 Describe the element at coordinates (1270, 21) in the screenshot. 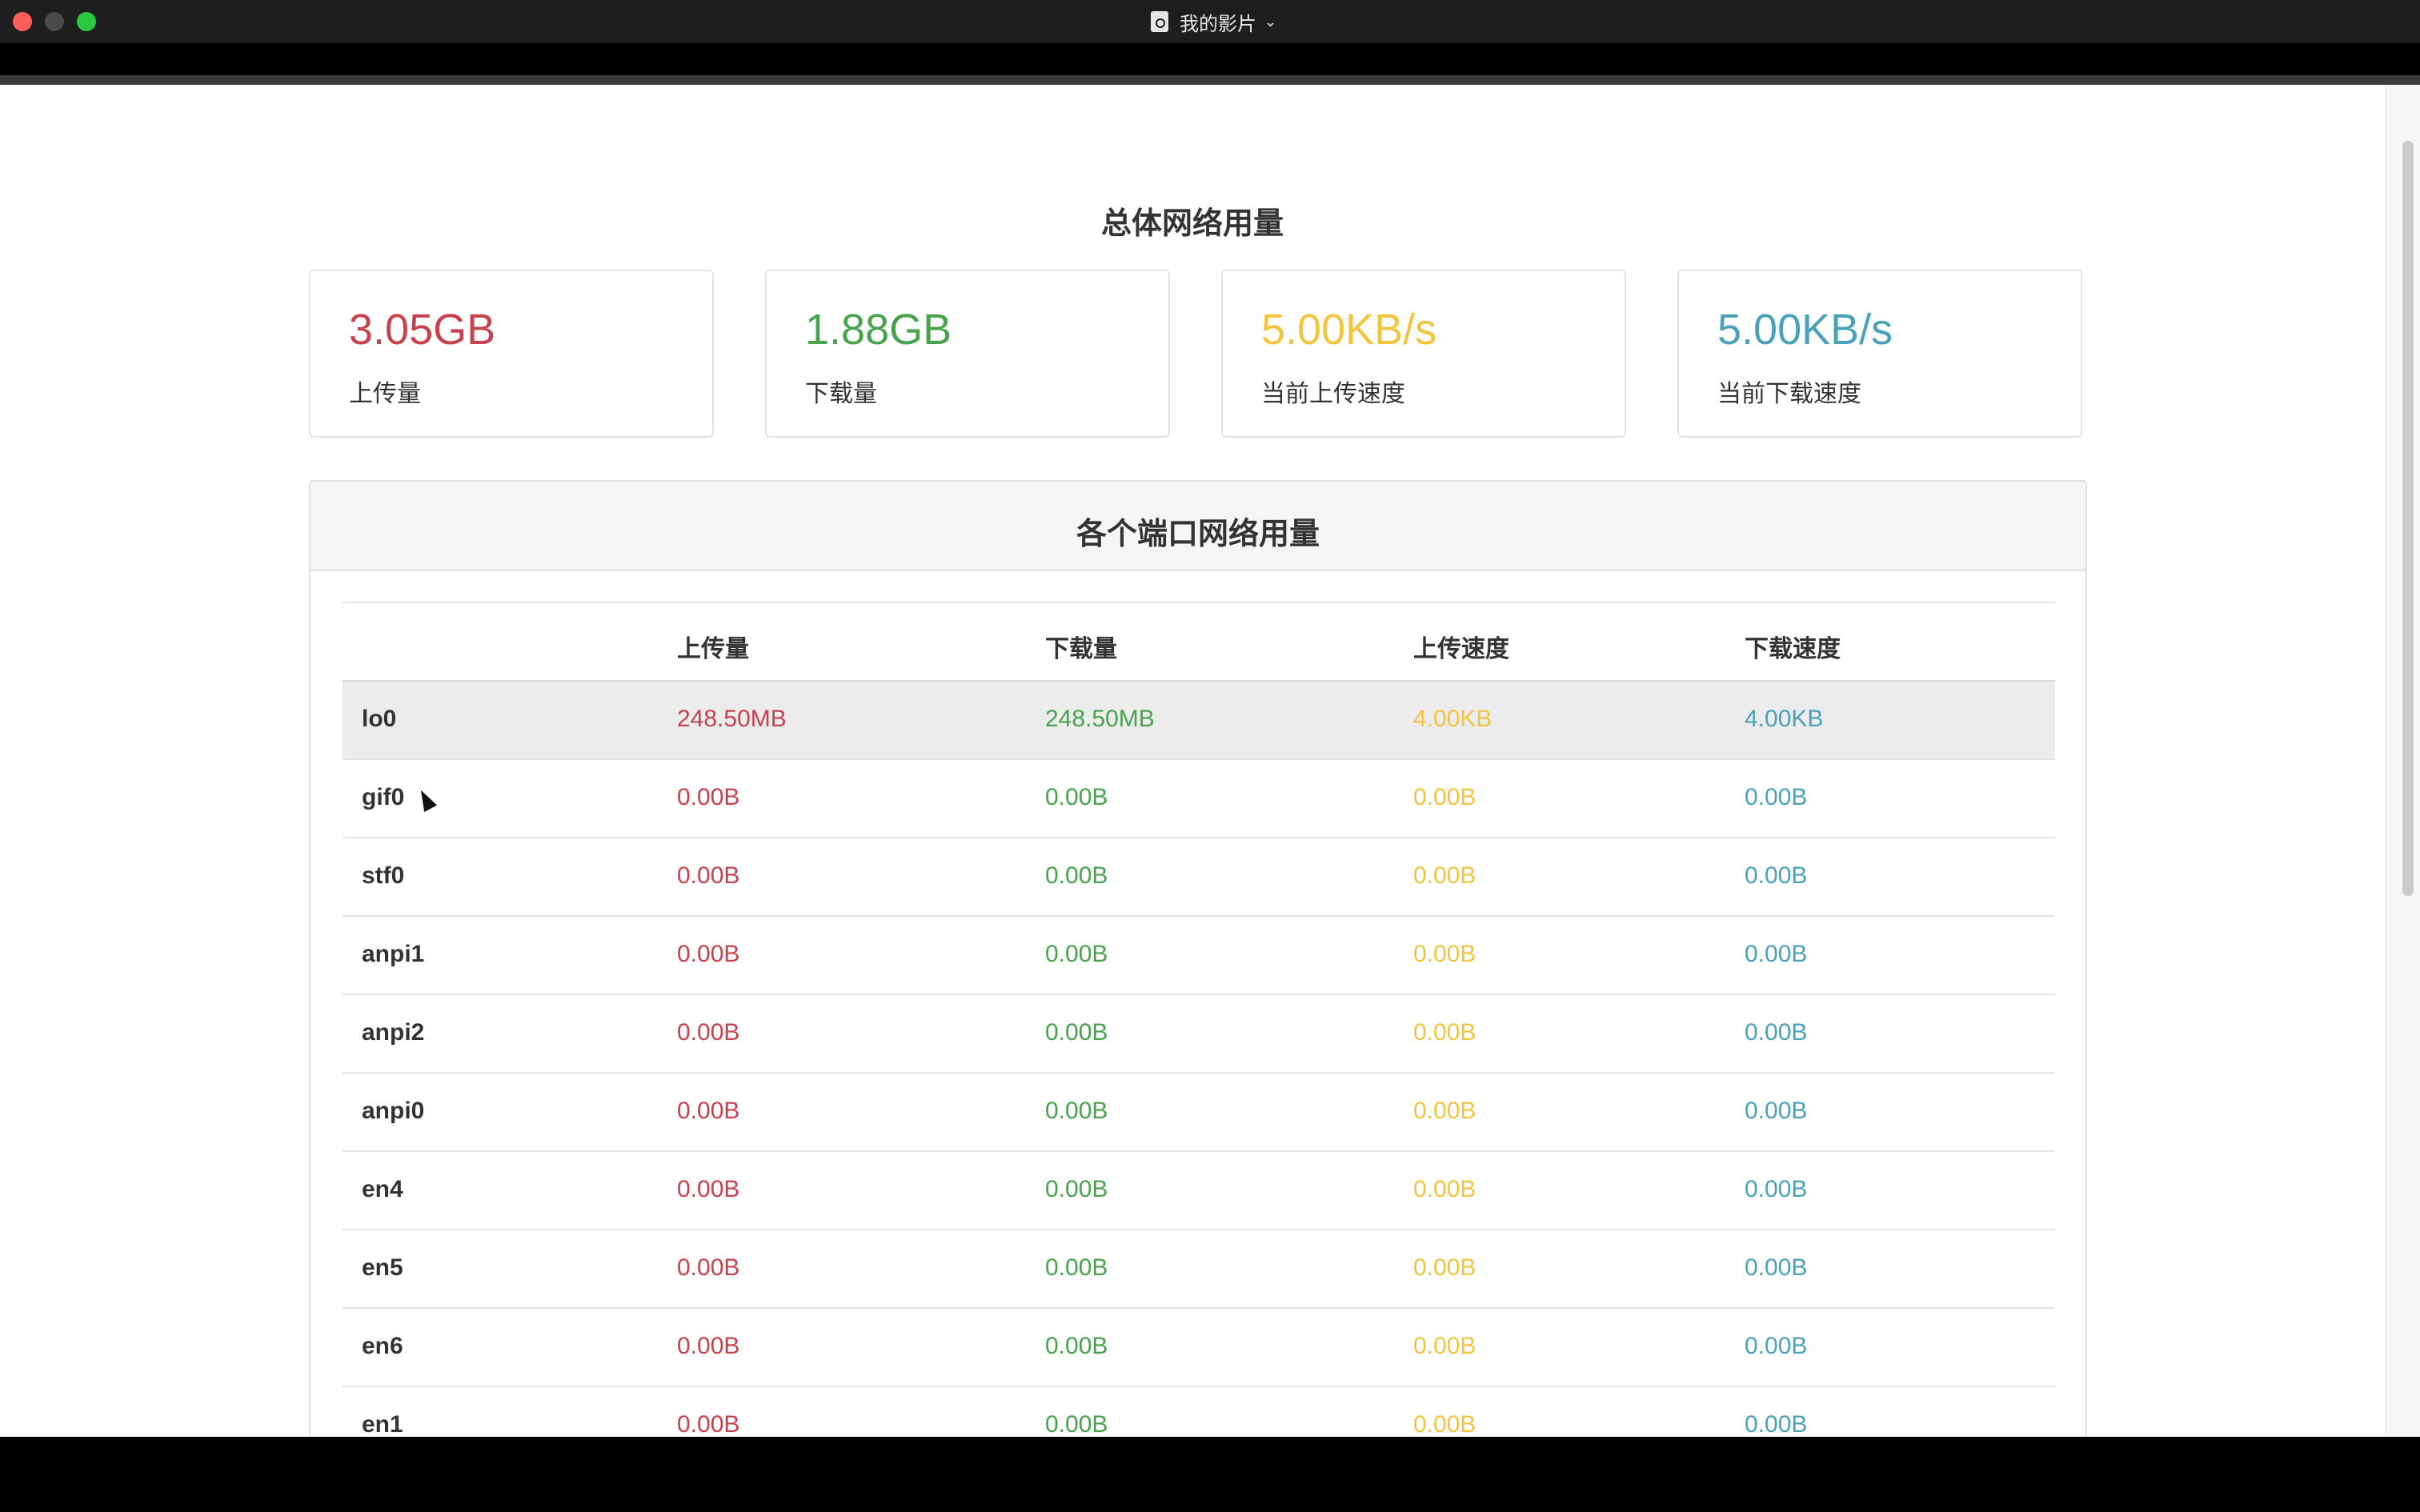

I see `chevron-down-icon: ⌄` at that location.